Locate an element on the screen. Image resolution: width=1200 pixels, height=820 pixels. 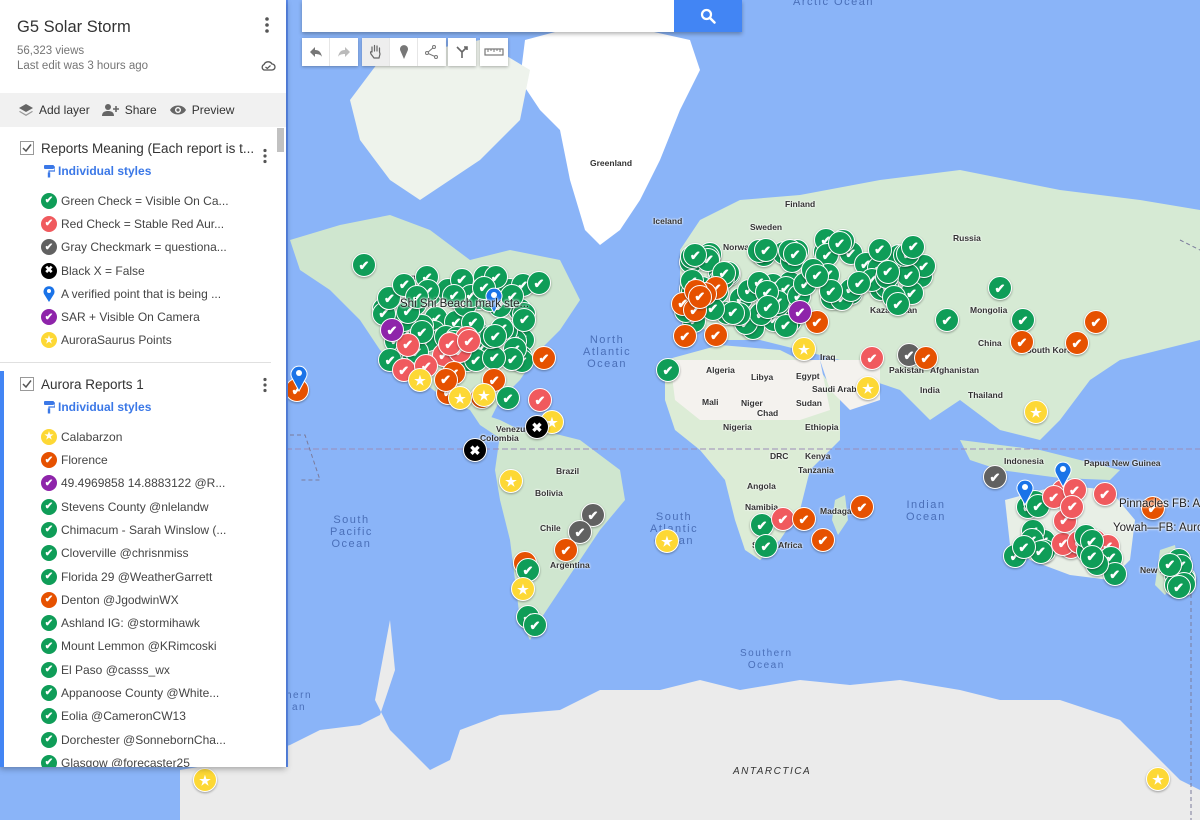
share-button: Share is located at coordinates (129, 110).